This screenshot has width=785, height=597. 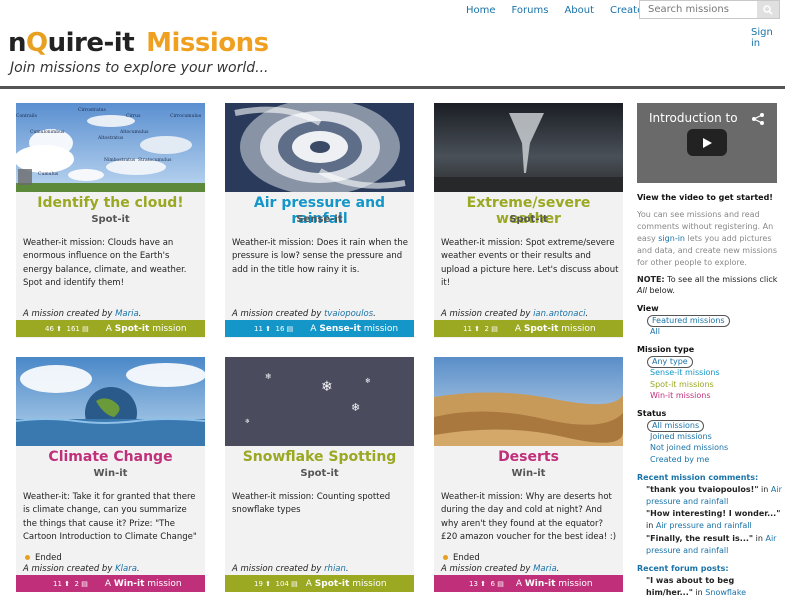 What do you see at coordinates (530, 10) in the screenshot?
I see `nav-forums-link: Forums` at bounding box center [530, 10].